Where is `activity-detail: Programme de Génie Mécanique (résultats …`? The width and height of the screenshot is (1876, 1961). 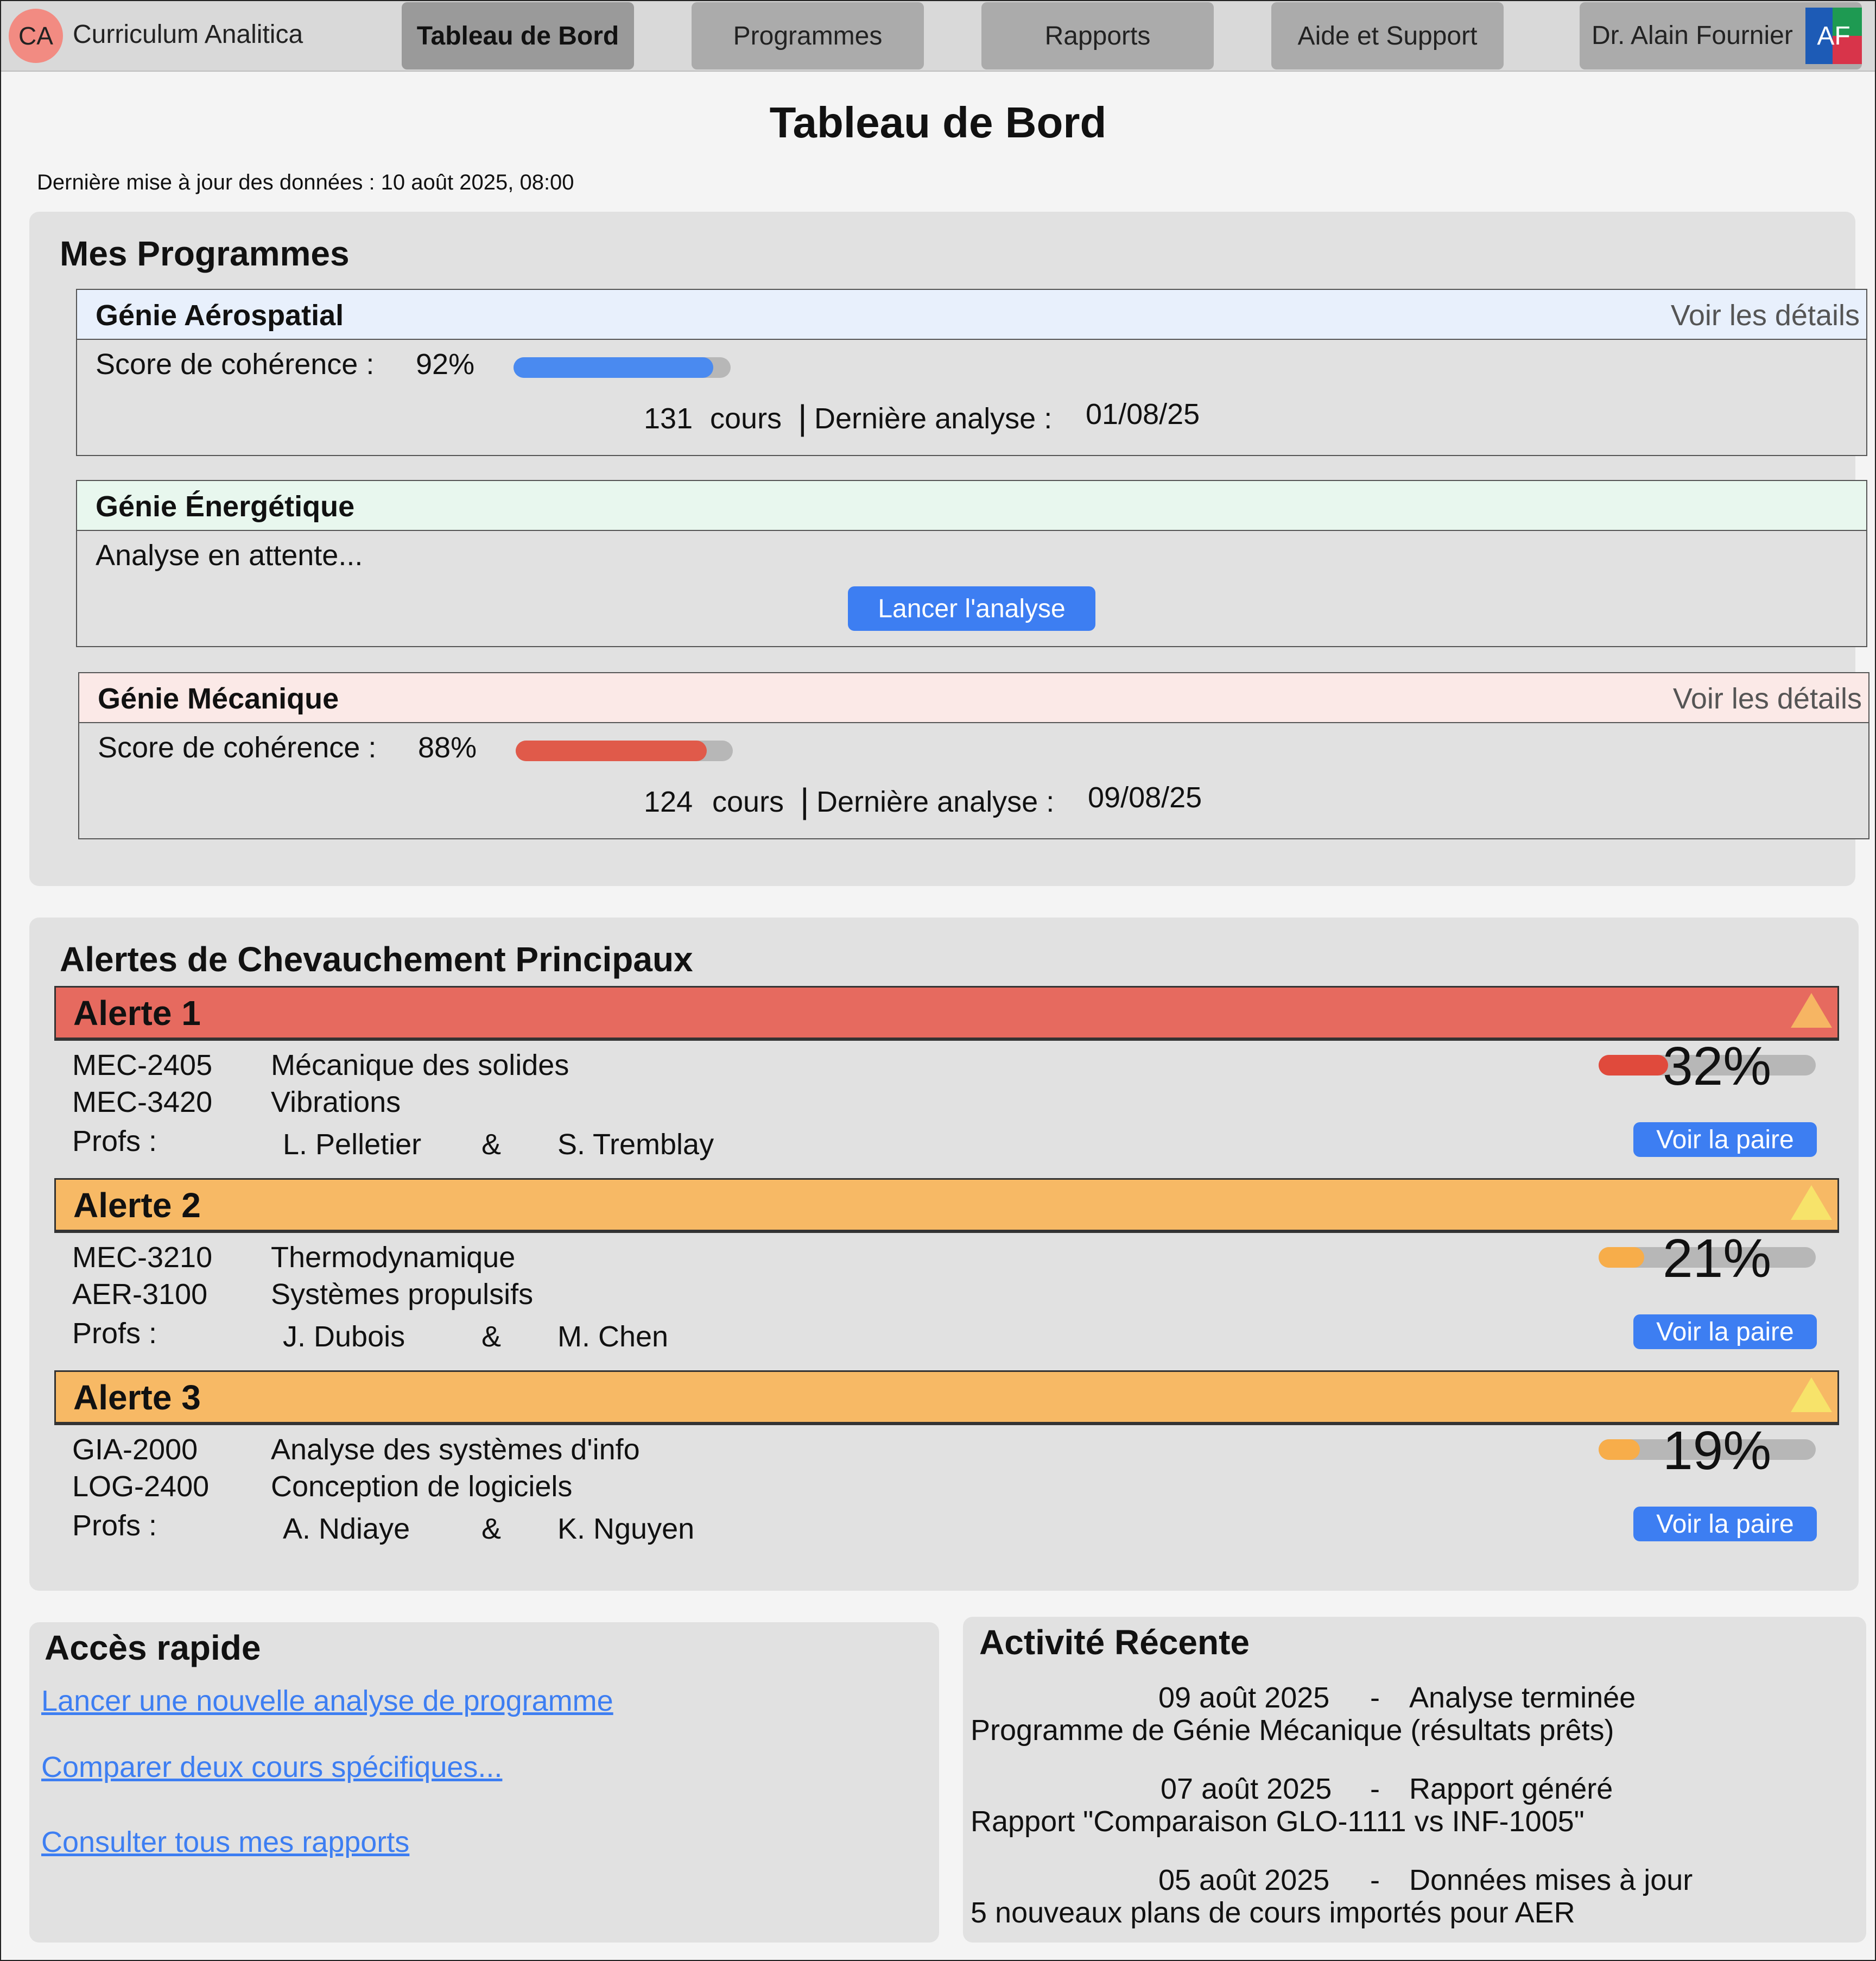
activity-detail: Programme de Génie Mécanique (résultats … is located at coordinates (1292, 1731).